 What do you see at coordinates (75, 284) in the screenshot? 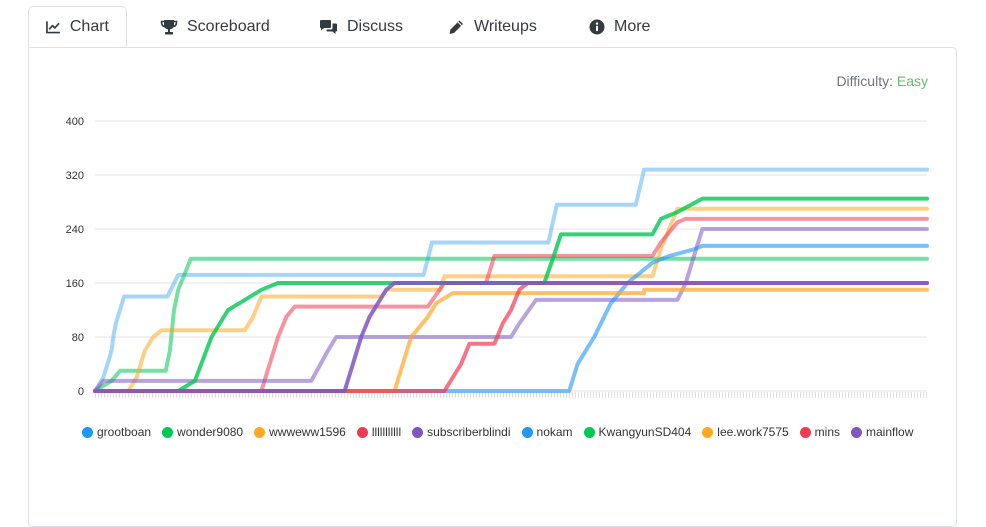
I see `y-tick-label: 160` at bounding box center [75, 284].